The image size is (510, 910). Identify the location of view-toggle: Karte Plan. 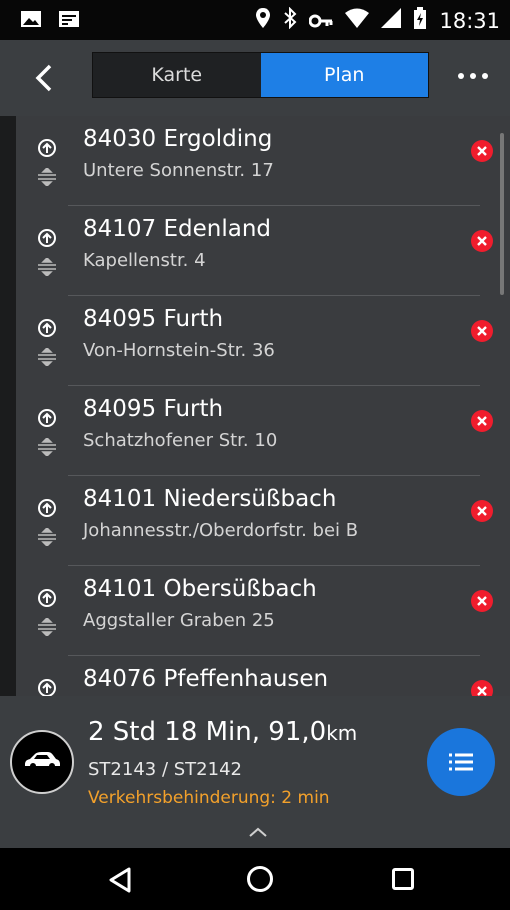
(260, 75).